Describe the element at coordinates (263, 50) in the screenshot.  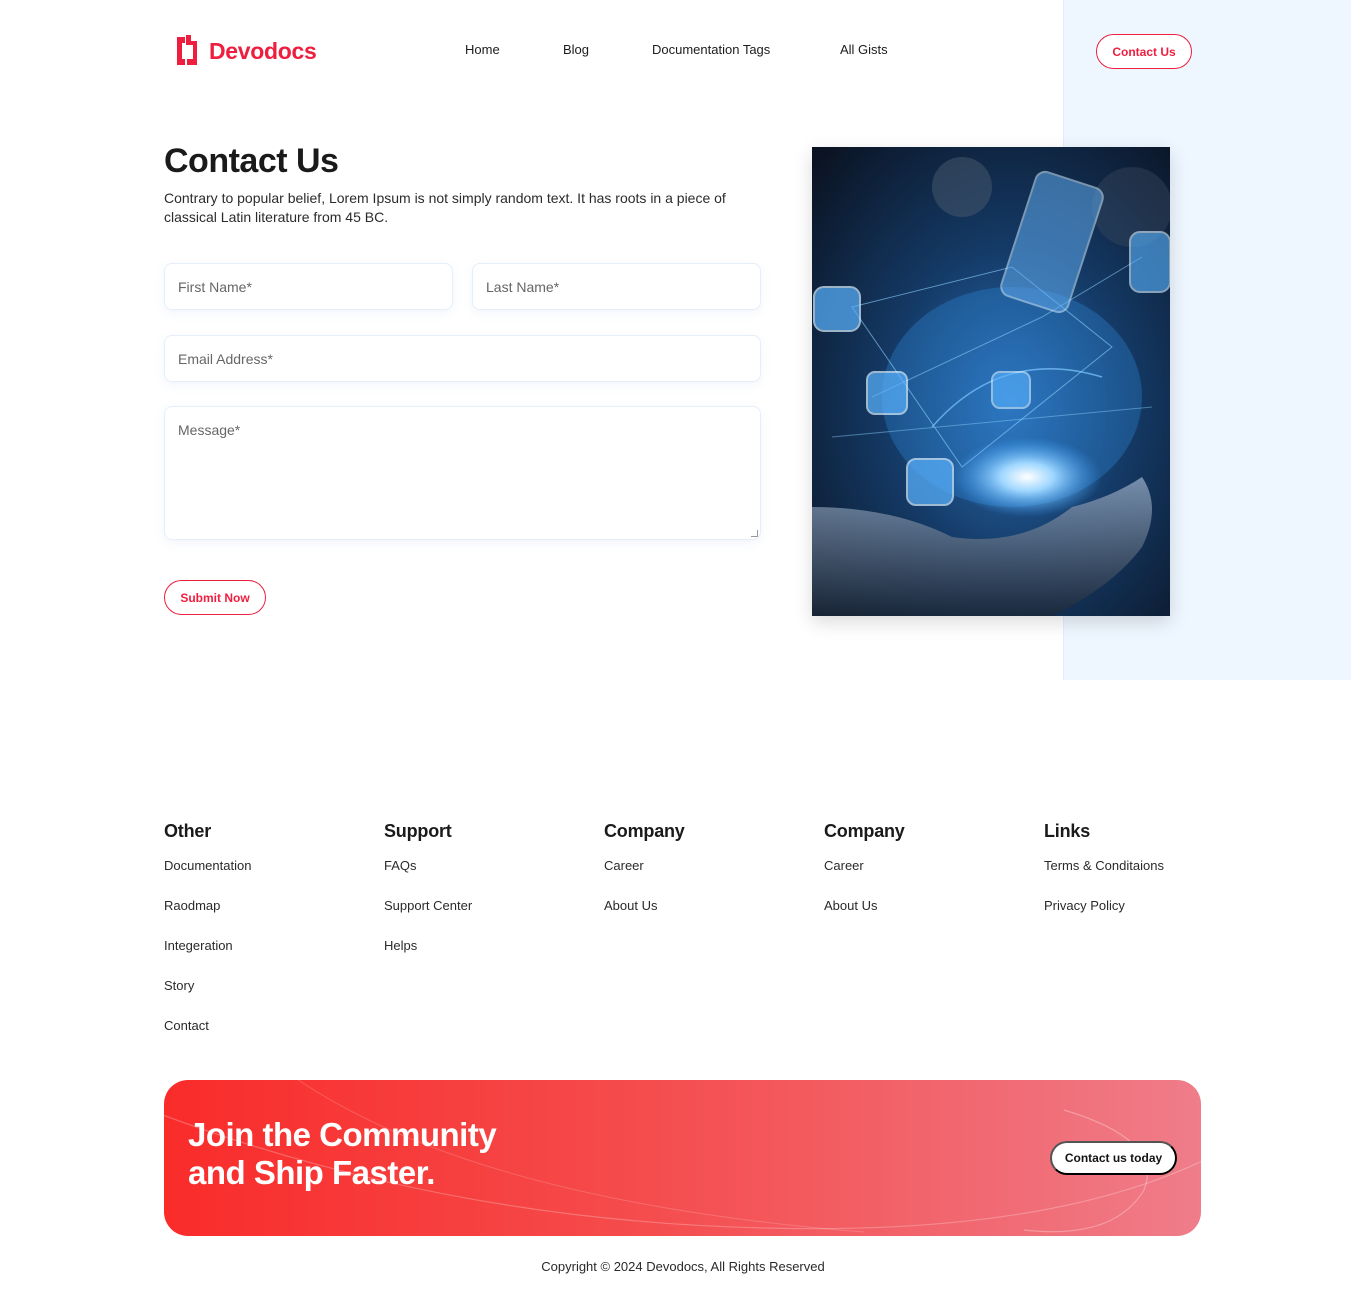
I see `brand-name: Devodocs` at that location.